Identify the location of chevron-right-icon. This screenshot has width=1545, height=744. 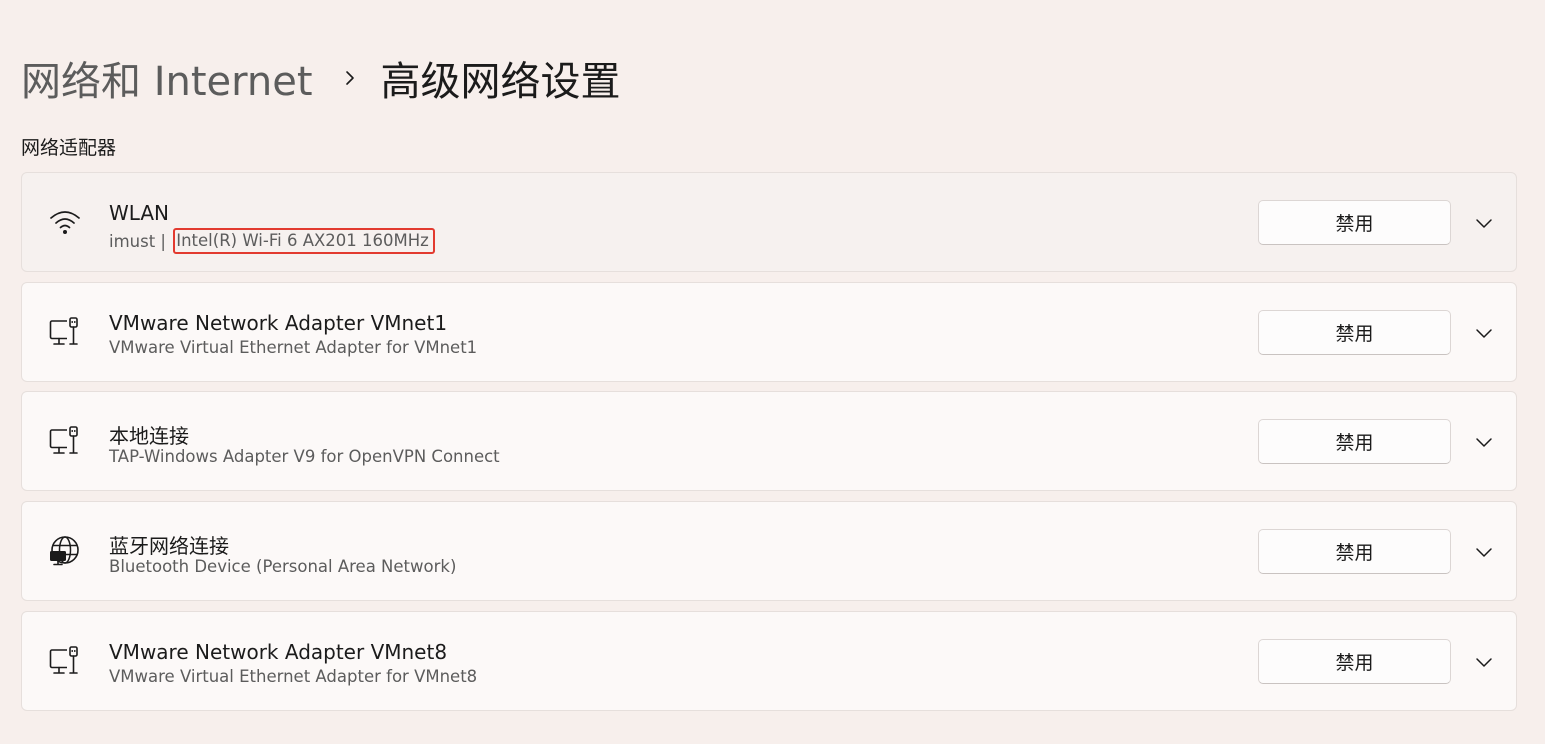
(350, 78).